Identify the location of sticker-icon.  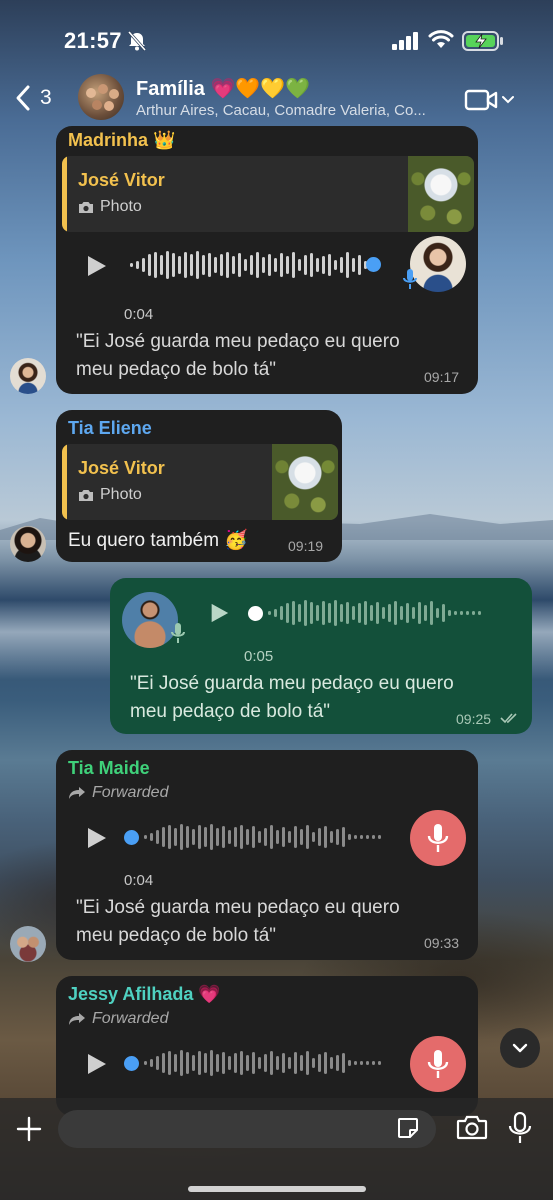
(408, 1128).